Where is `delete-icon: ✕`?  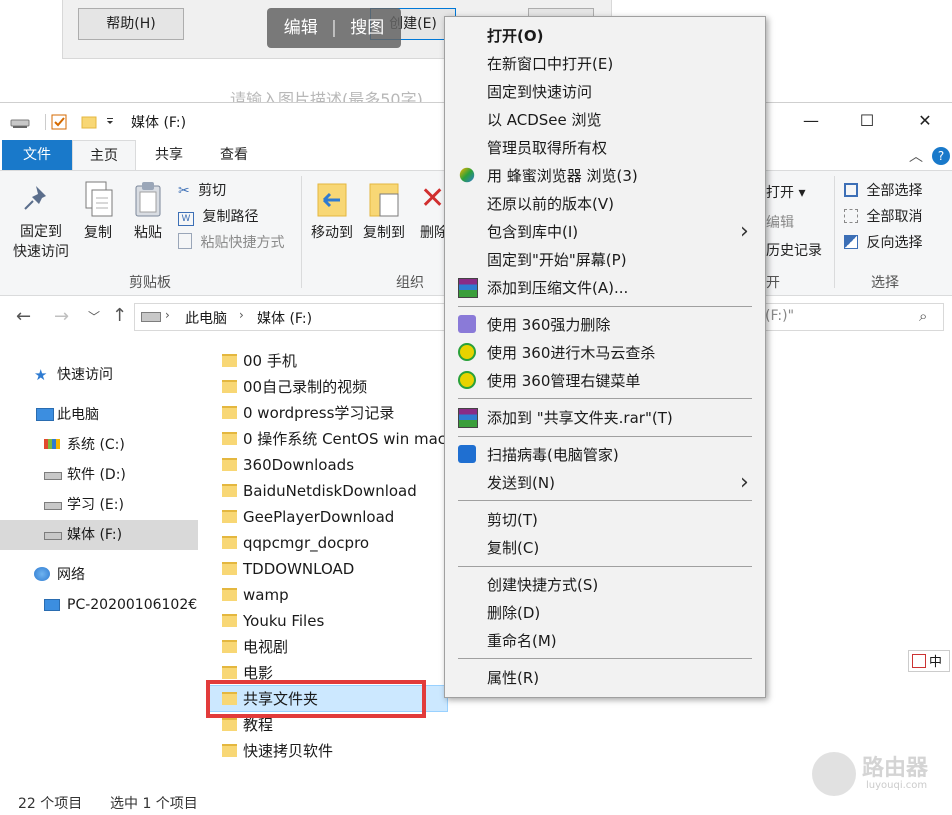
delete-icon: ✕ is located at coordinates (432, 200).